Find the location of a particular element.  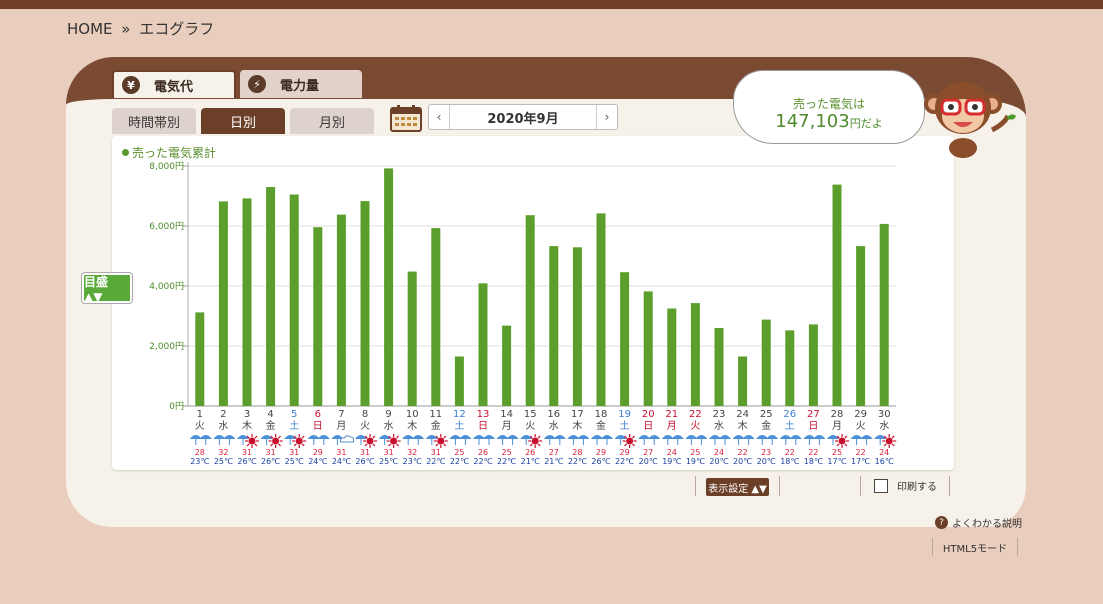

x-tick-label: 17 is located at coordinates (577, 414).